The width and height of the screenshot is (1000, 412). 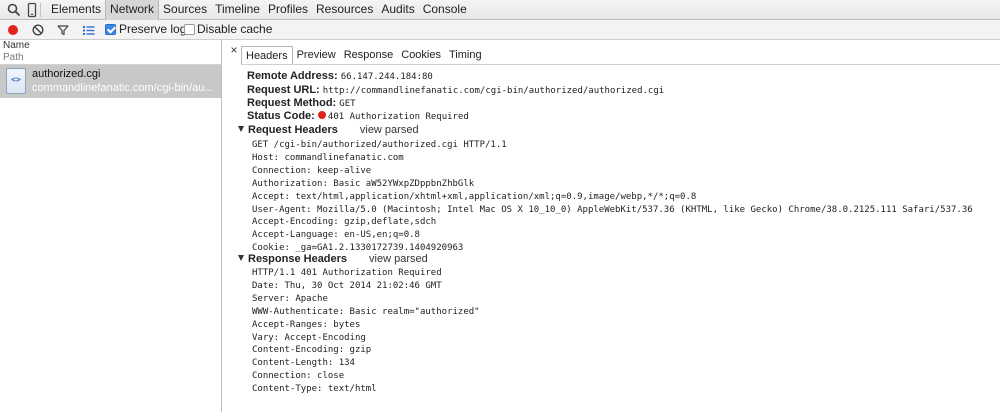 What do you see at coordinates (298, 376) in the screenshot?
I see `header-line: Connection: close` at bounding box center [298, 376].